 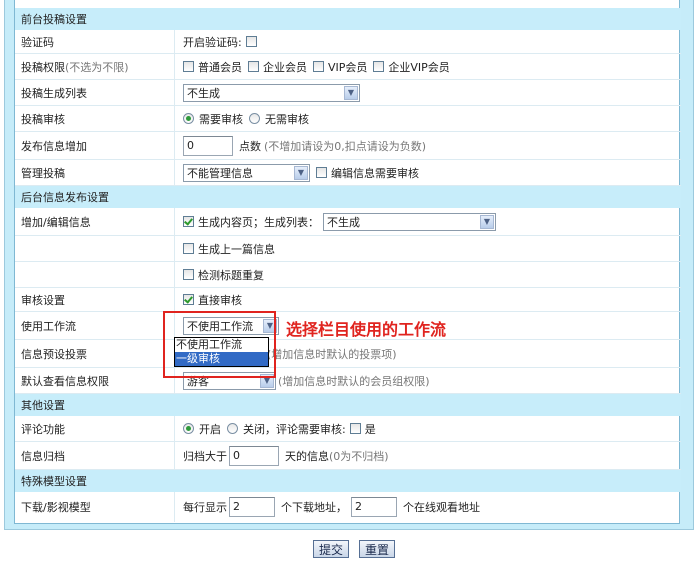 I want to click on row-gen-list: 投稿生成列表 不生成 ▼, so click(x=348, y=93).